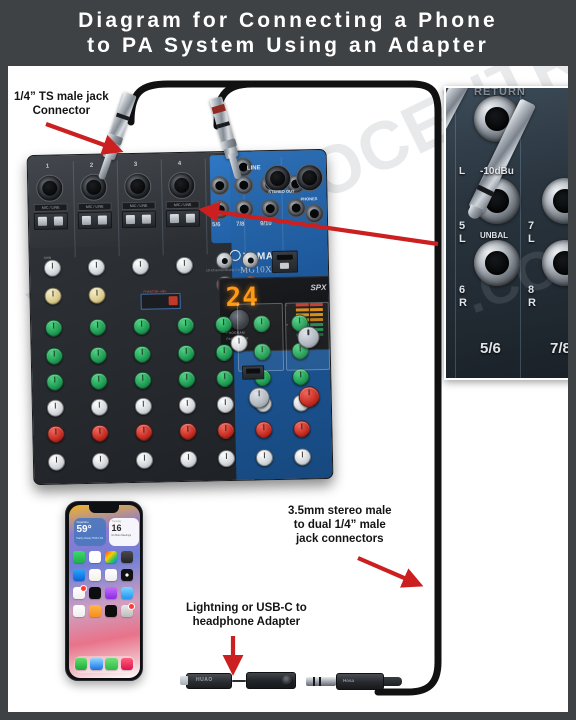 This screenshot has width=576, height=720. I want to click on app-calendar-icon, so click(94, 556).